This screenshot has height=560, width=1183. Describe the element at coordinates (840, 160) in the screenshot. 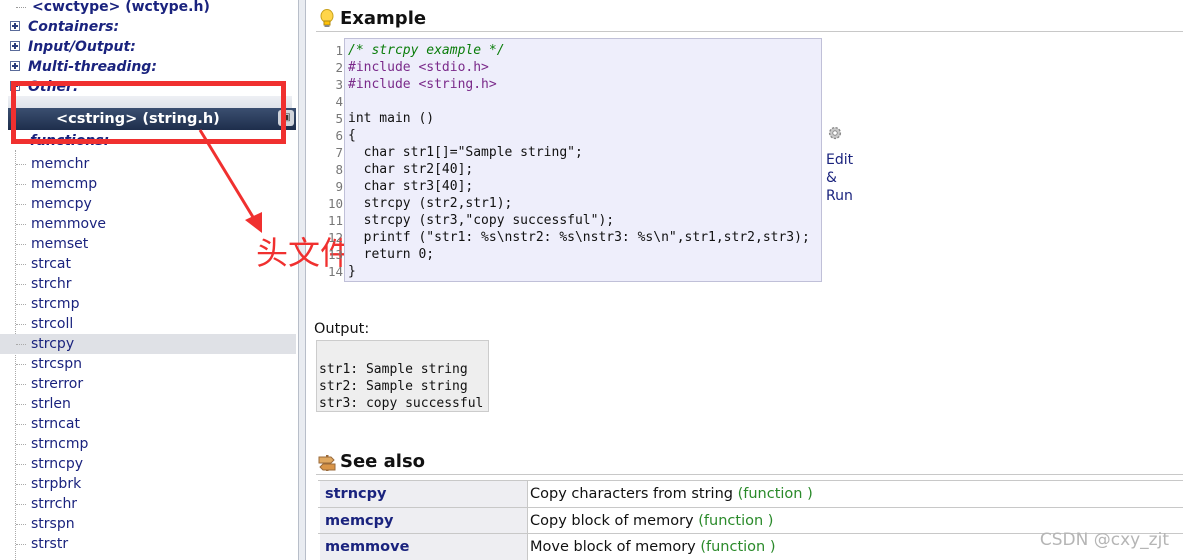

I see `edit-run-label: Edit` at that location.